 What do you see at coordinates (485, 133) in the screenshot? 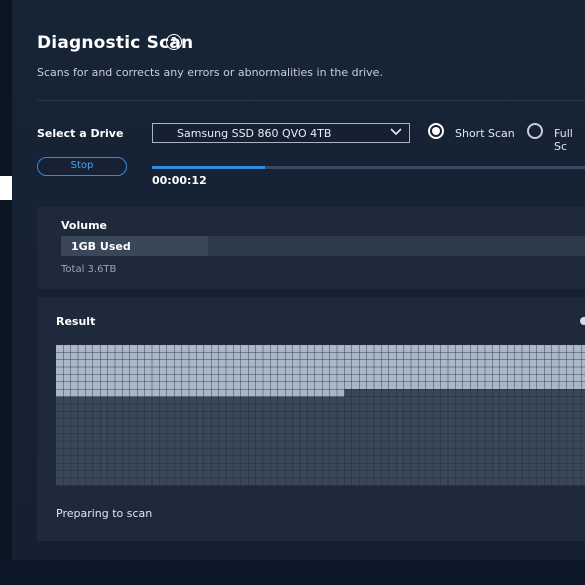
I see `short-scan-label: Short Scan` at bounding box center [485, 133].